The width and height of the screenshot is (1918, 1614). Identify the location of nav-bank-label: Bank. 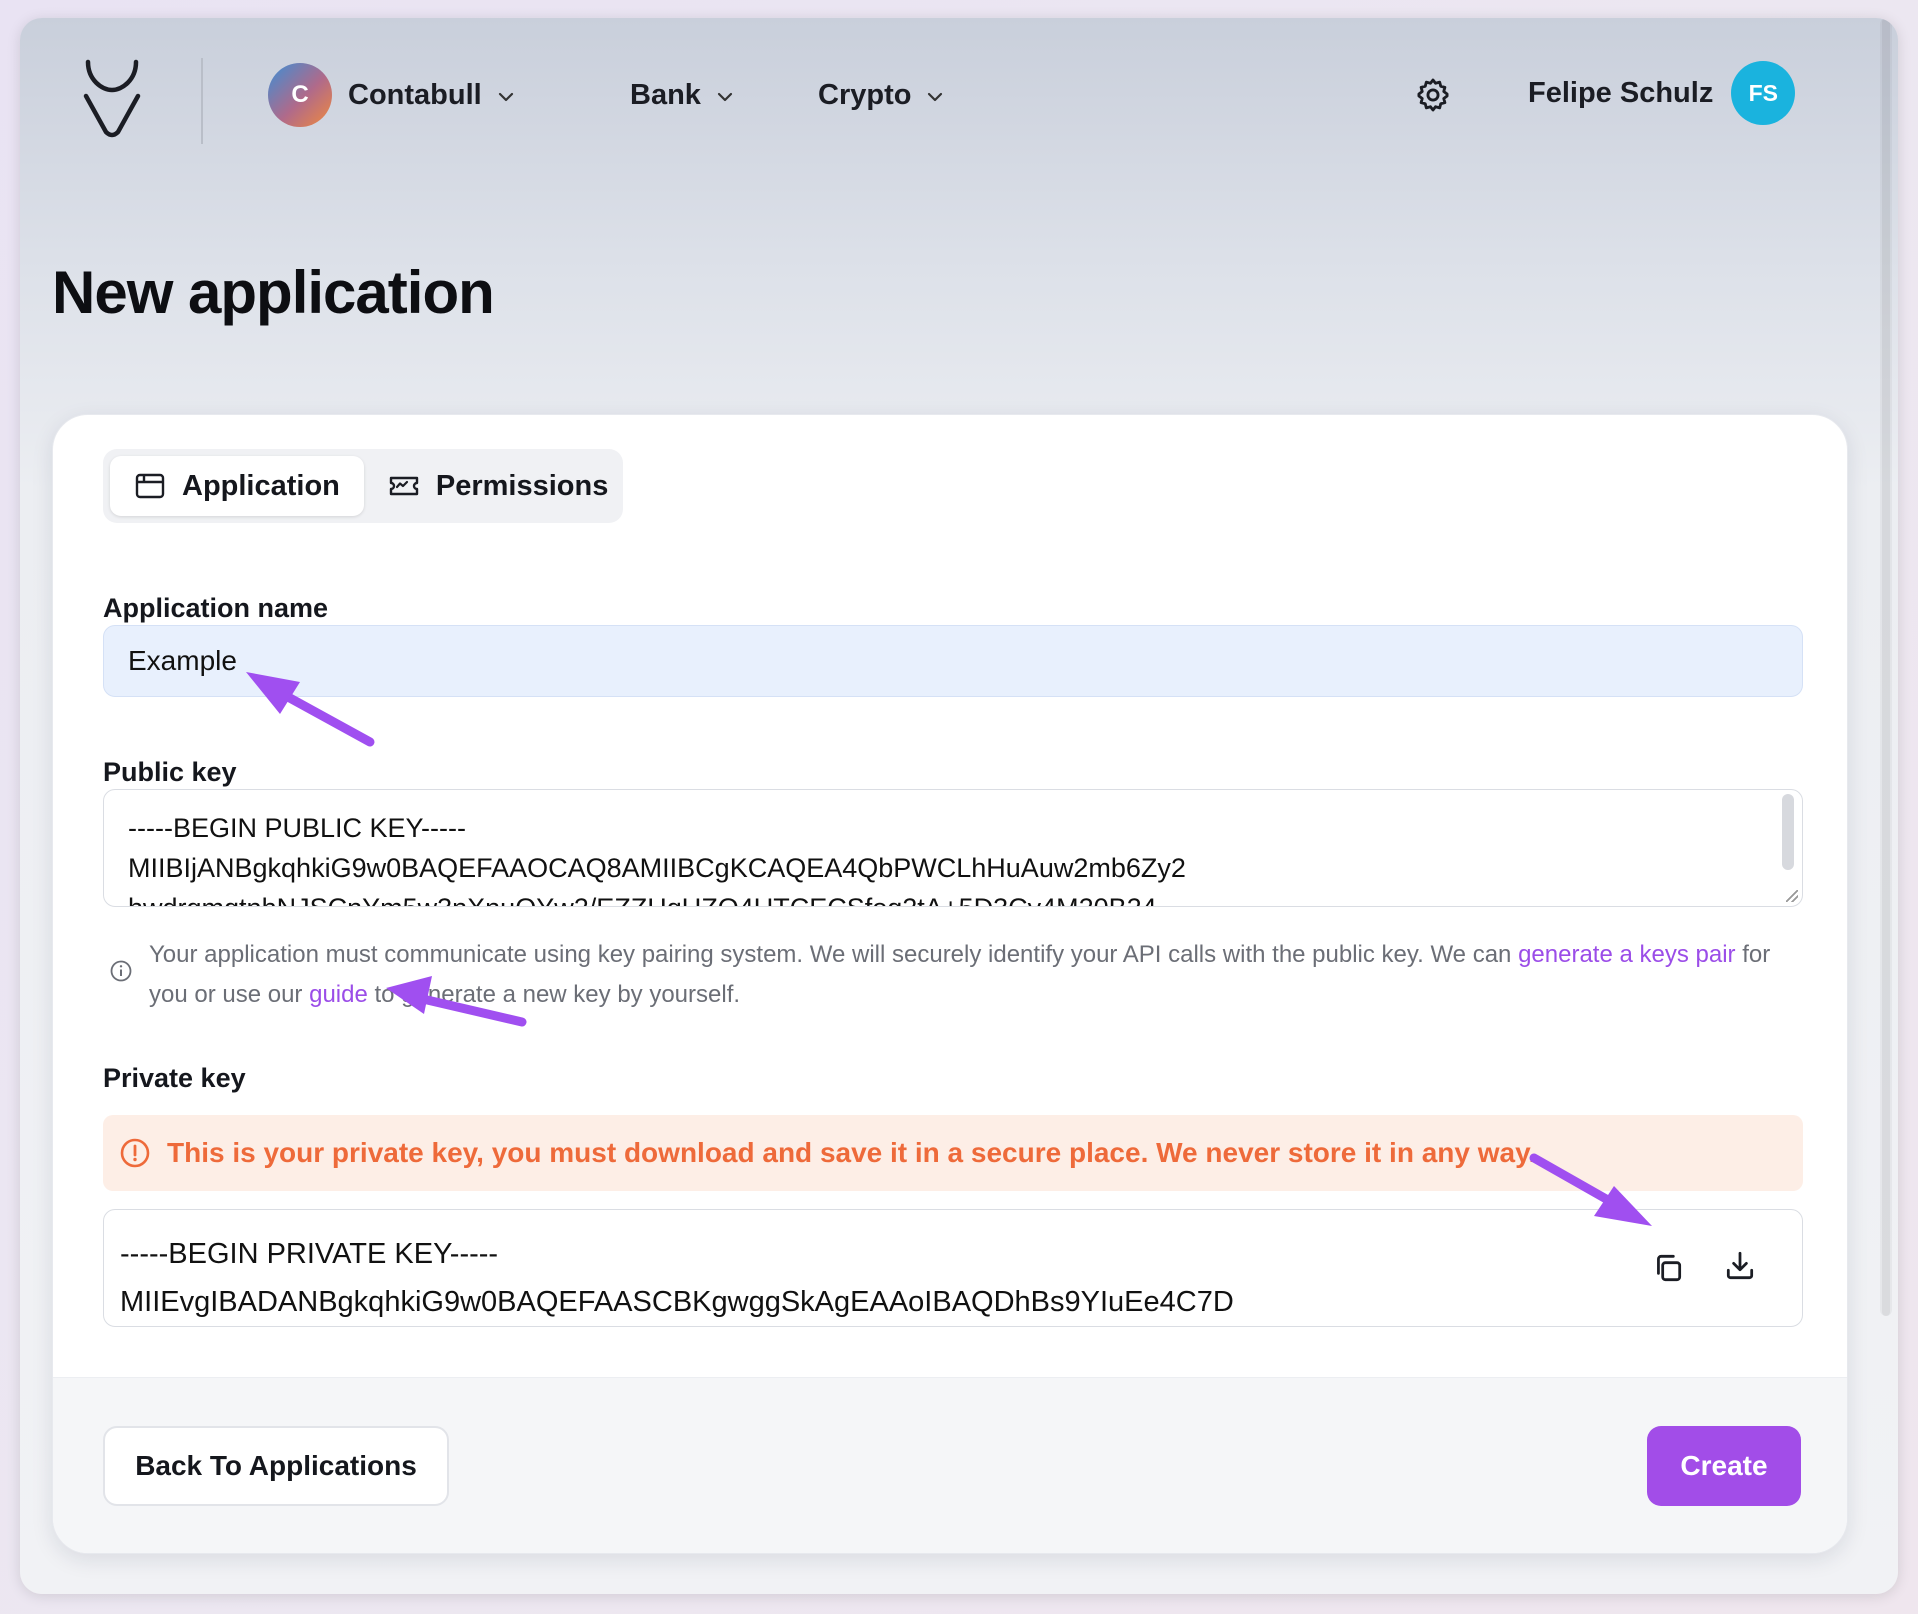
(665, 94).